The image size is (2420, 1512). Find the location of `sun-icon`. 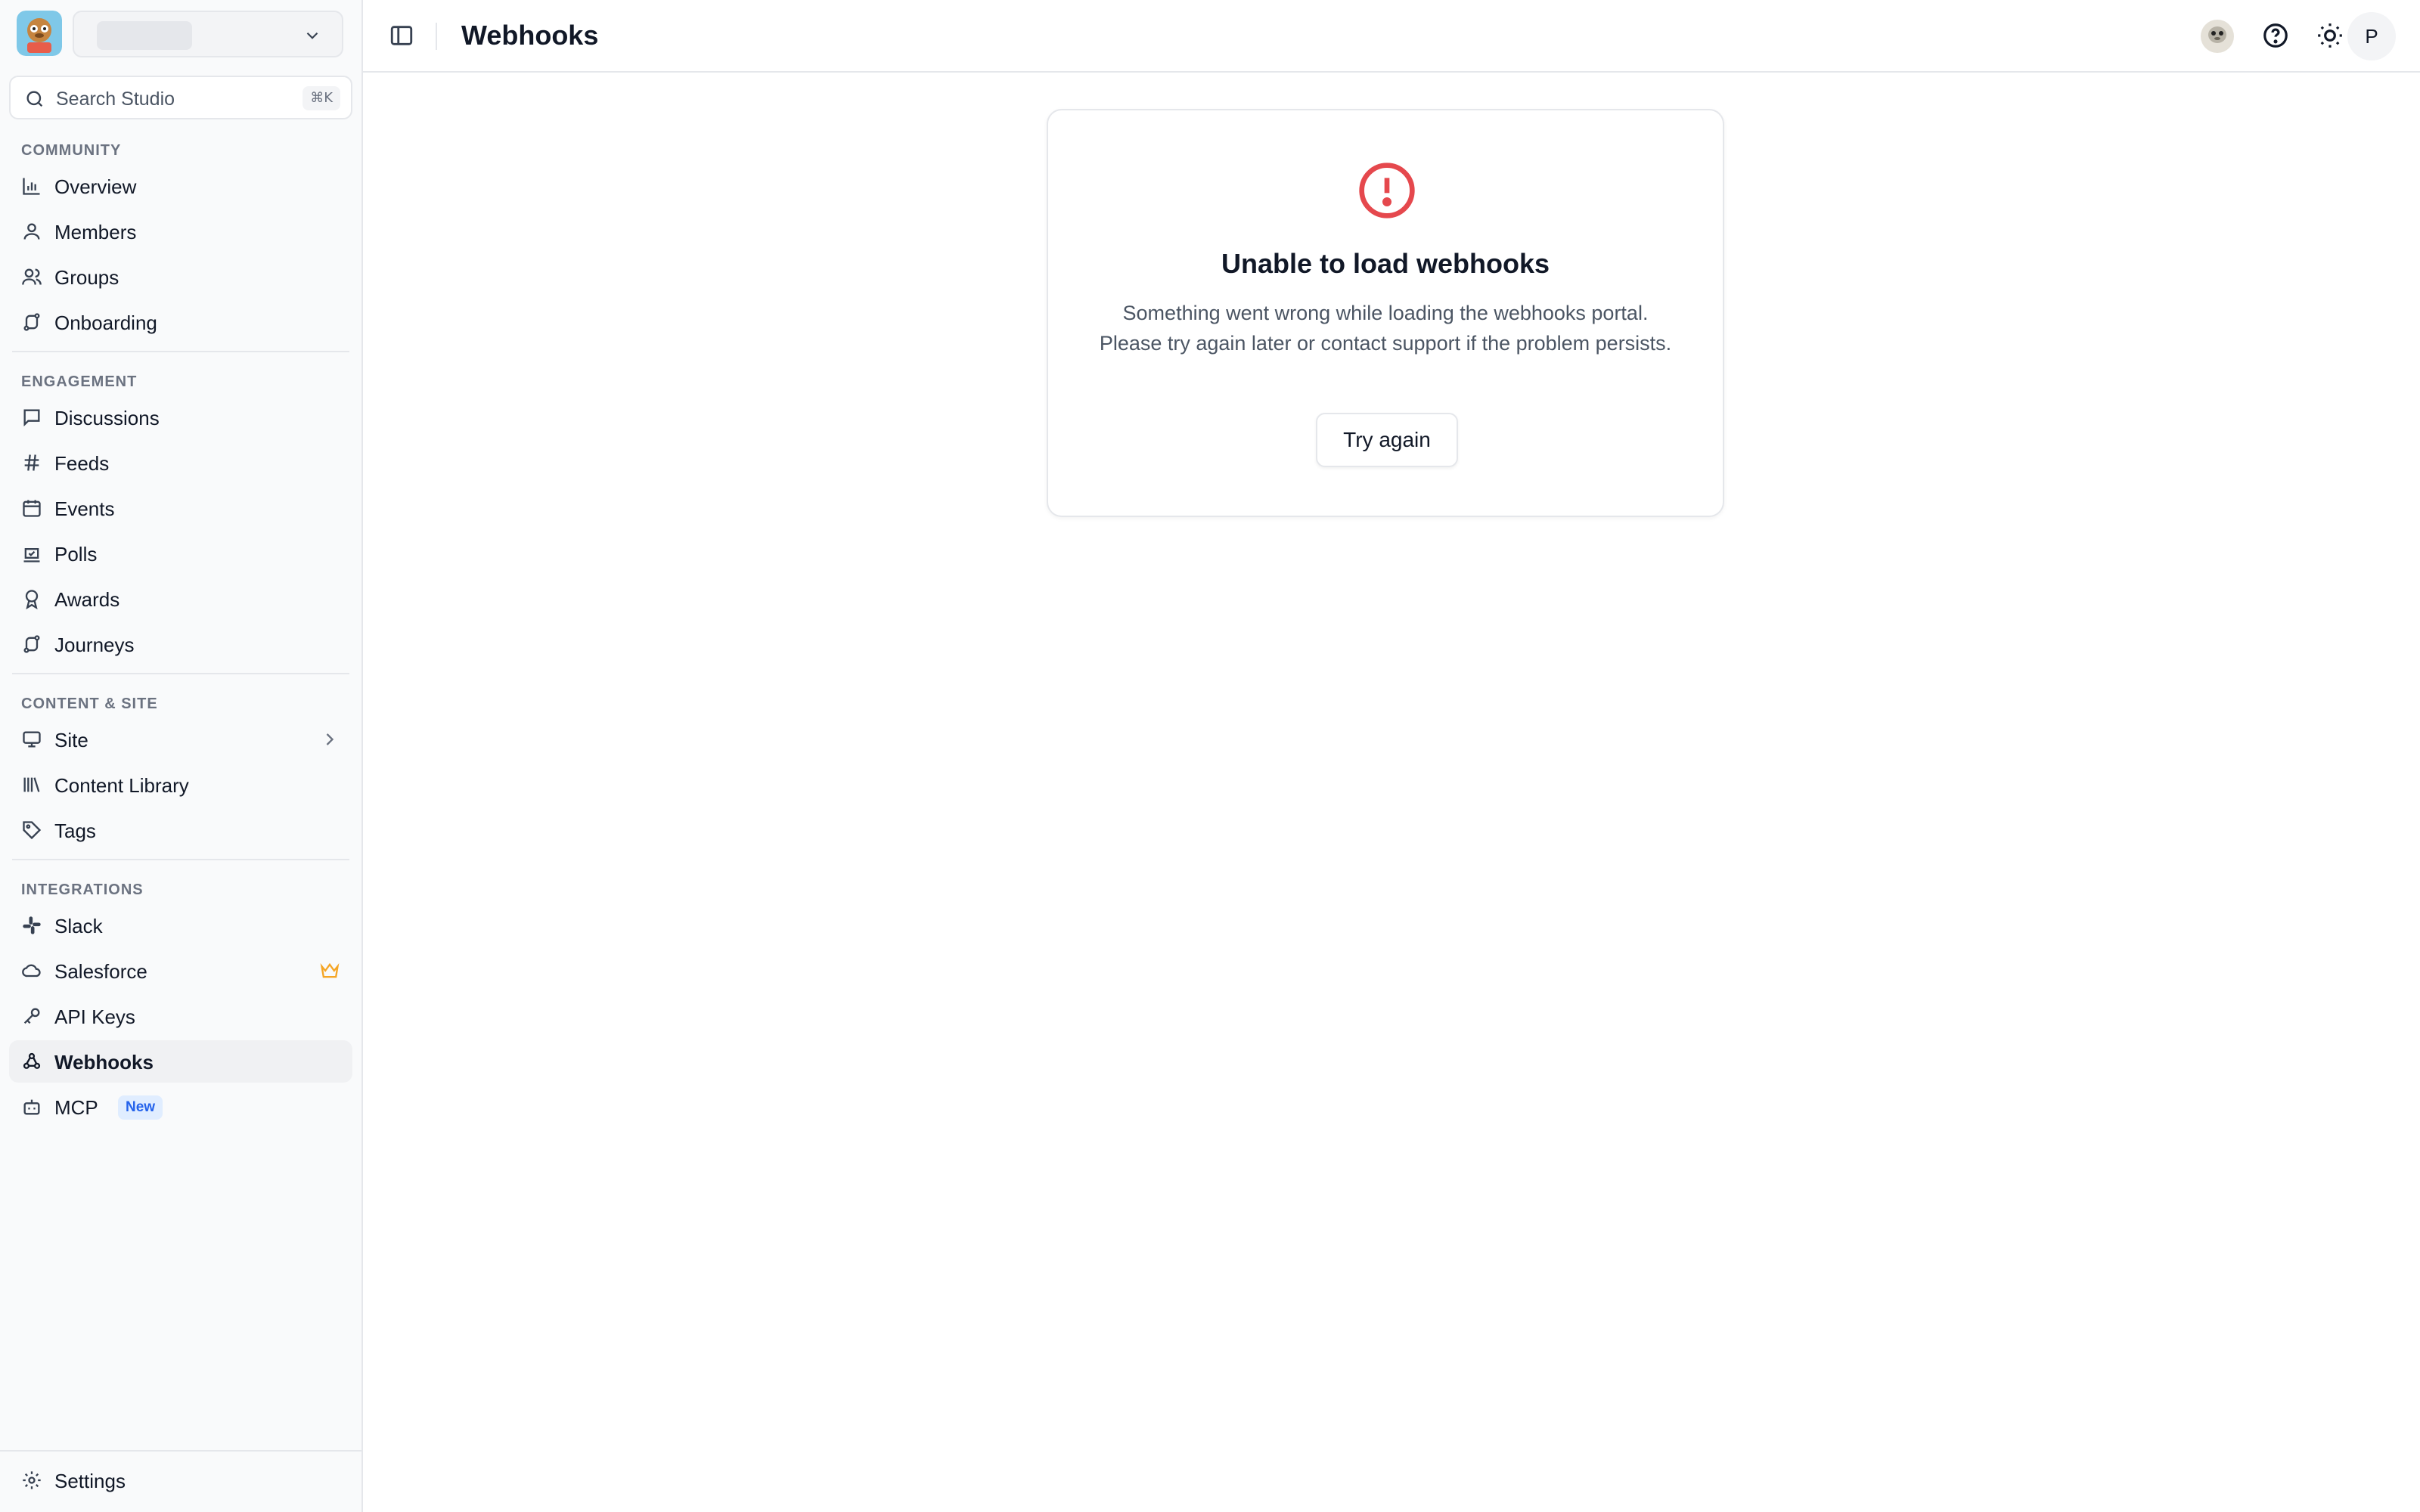

sun-icon is located at coordinates (2330, 36).